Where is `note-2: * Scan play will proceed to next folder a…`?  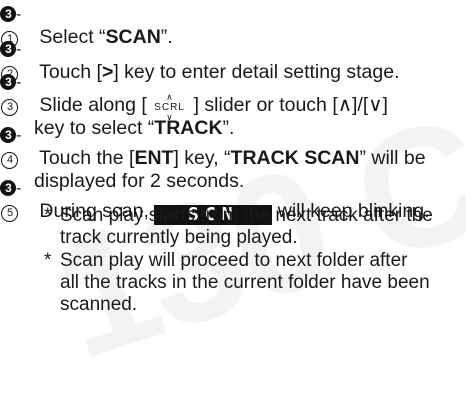 note-2: * Scan play will proceed to next folder a… is located at coordinates (254, 283).